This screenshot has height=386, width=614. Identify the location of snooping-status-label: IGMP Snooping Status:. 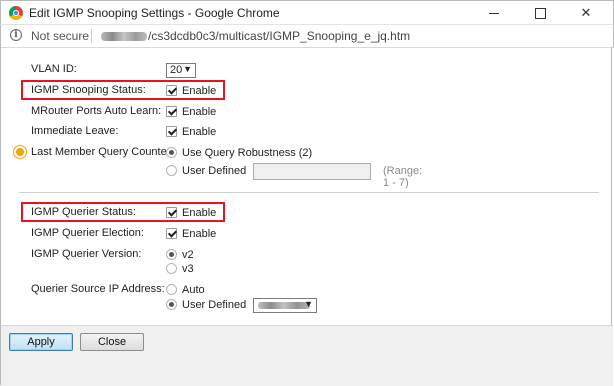
(88, 90).